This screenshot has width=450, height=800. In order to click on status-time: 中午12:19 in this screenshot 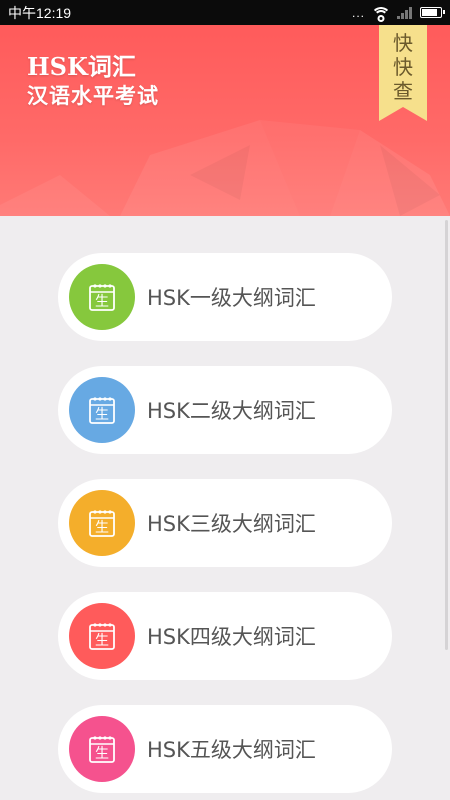, I will do `click(40, 12)`.